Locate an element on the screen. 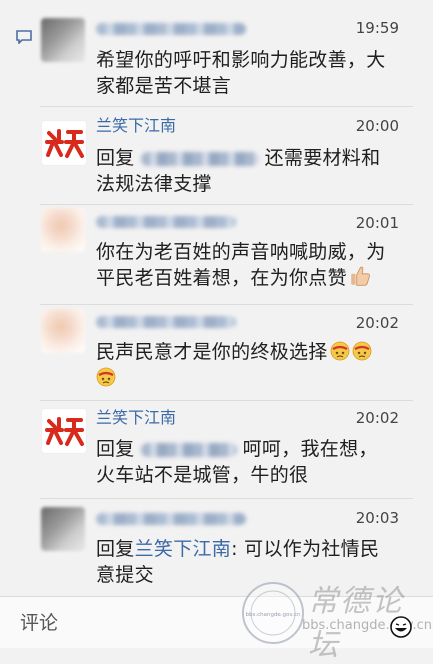 This screenshot has height=664, width=433. comment-line: 民声民意才是你的终极选择 is located at coordinates (248, 352).